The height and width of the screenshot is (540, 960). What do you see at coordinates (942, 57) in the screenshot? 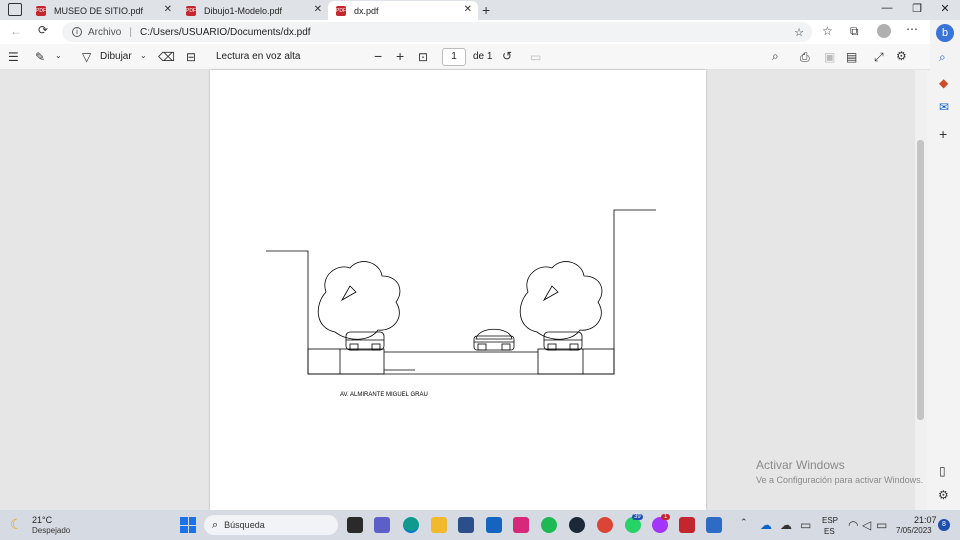
I see `sidebar-search-icon: ⌕` at bounding box center [942, 57].